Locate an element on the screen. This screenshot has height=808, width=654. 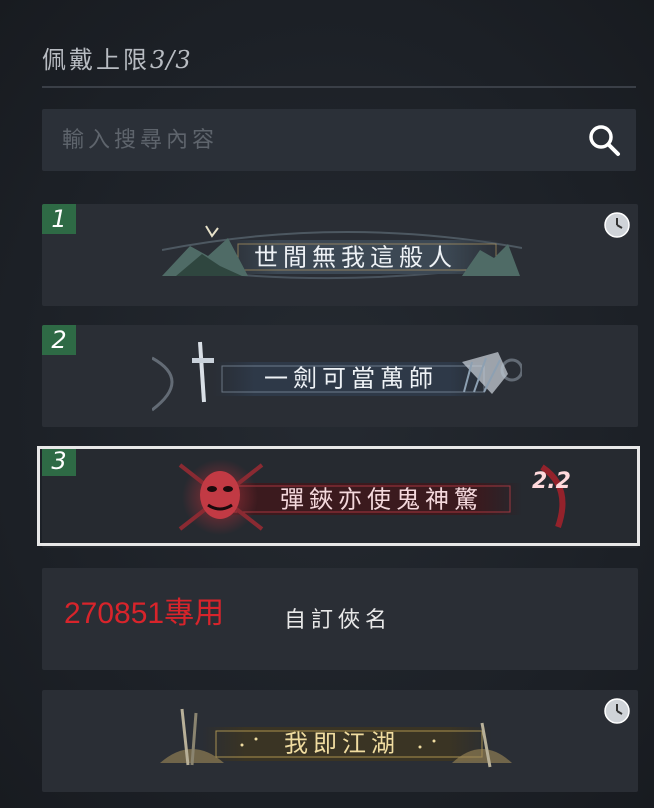
search-icon is located at coordinates (604, 140).